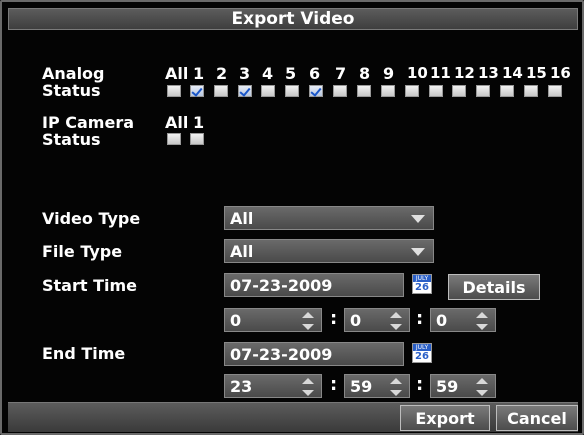  Describe the element at coordinates (377, 320) in the screenshot. I see `start-minute-spinner: 0` at that location.